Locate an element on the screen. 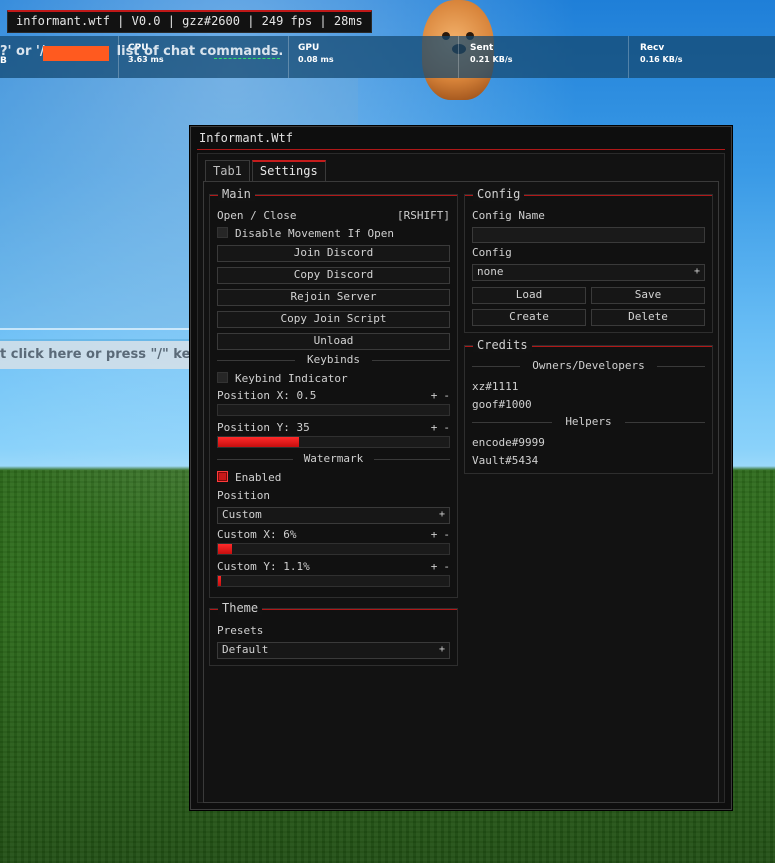  chat-system-message-b: B is located at coordinates (3, 61).